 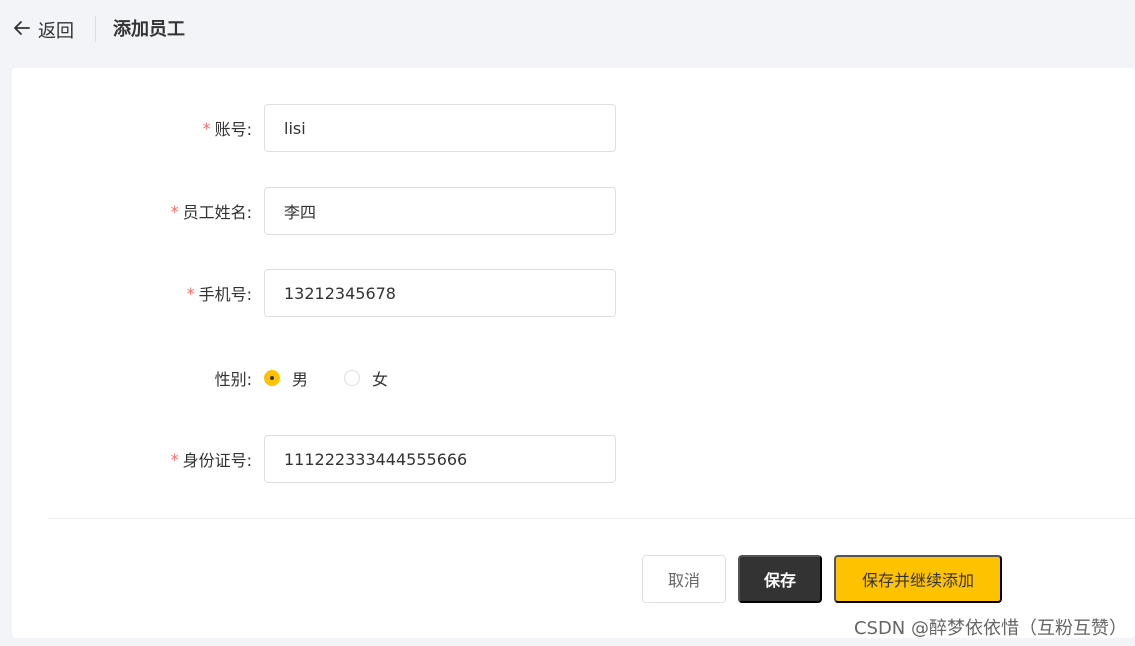 What do you see at coordinates (95, 29) in the screenshot?
I see `header-divider` at bounding box center [95, 29].